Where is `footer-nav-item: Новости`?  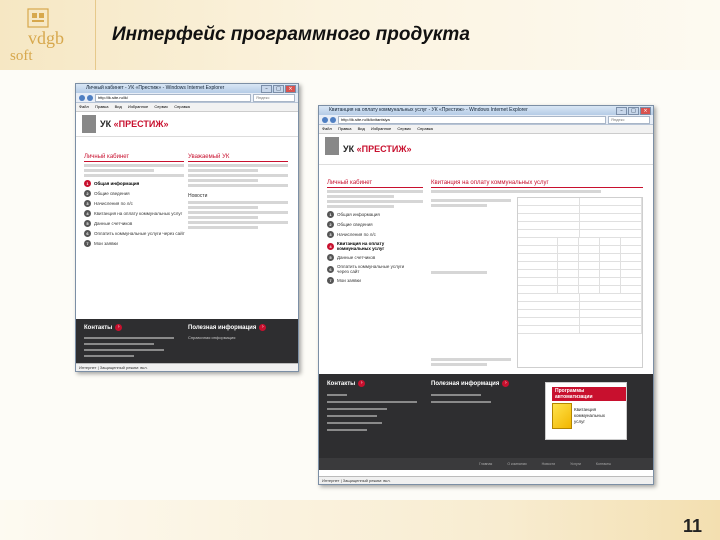 footer-nav-item: Новости is located at coordinates (549, 464).